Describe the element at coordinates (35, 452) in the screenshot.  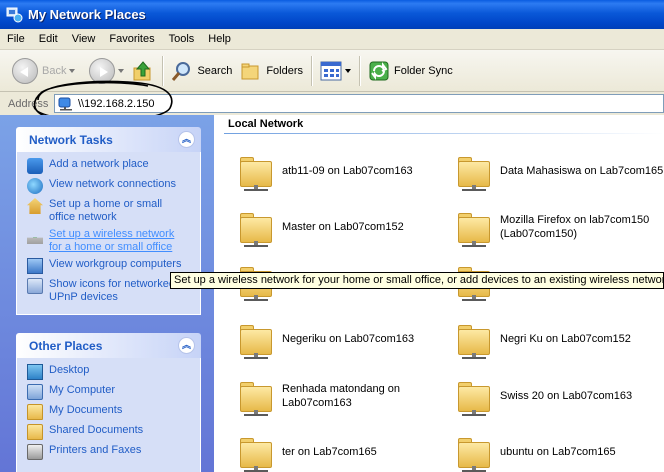
I see `printers-faxes-icon` at that location.